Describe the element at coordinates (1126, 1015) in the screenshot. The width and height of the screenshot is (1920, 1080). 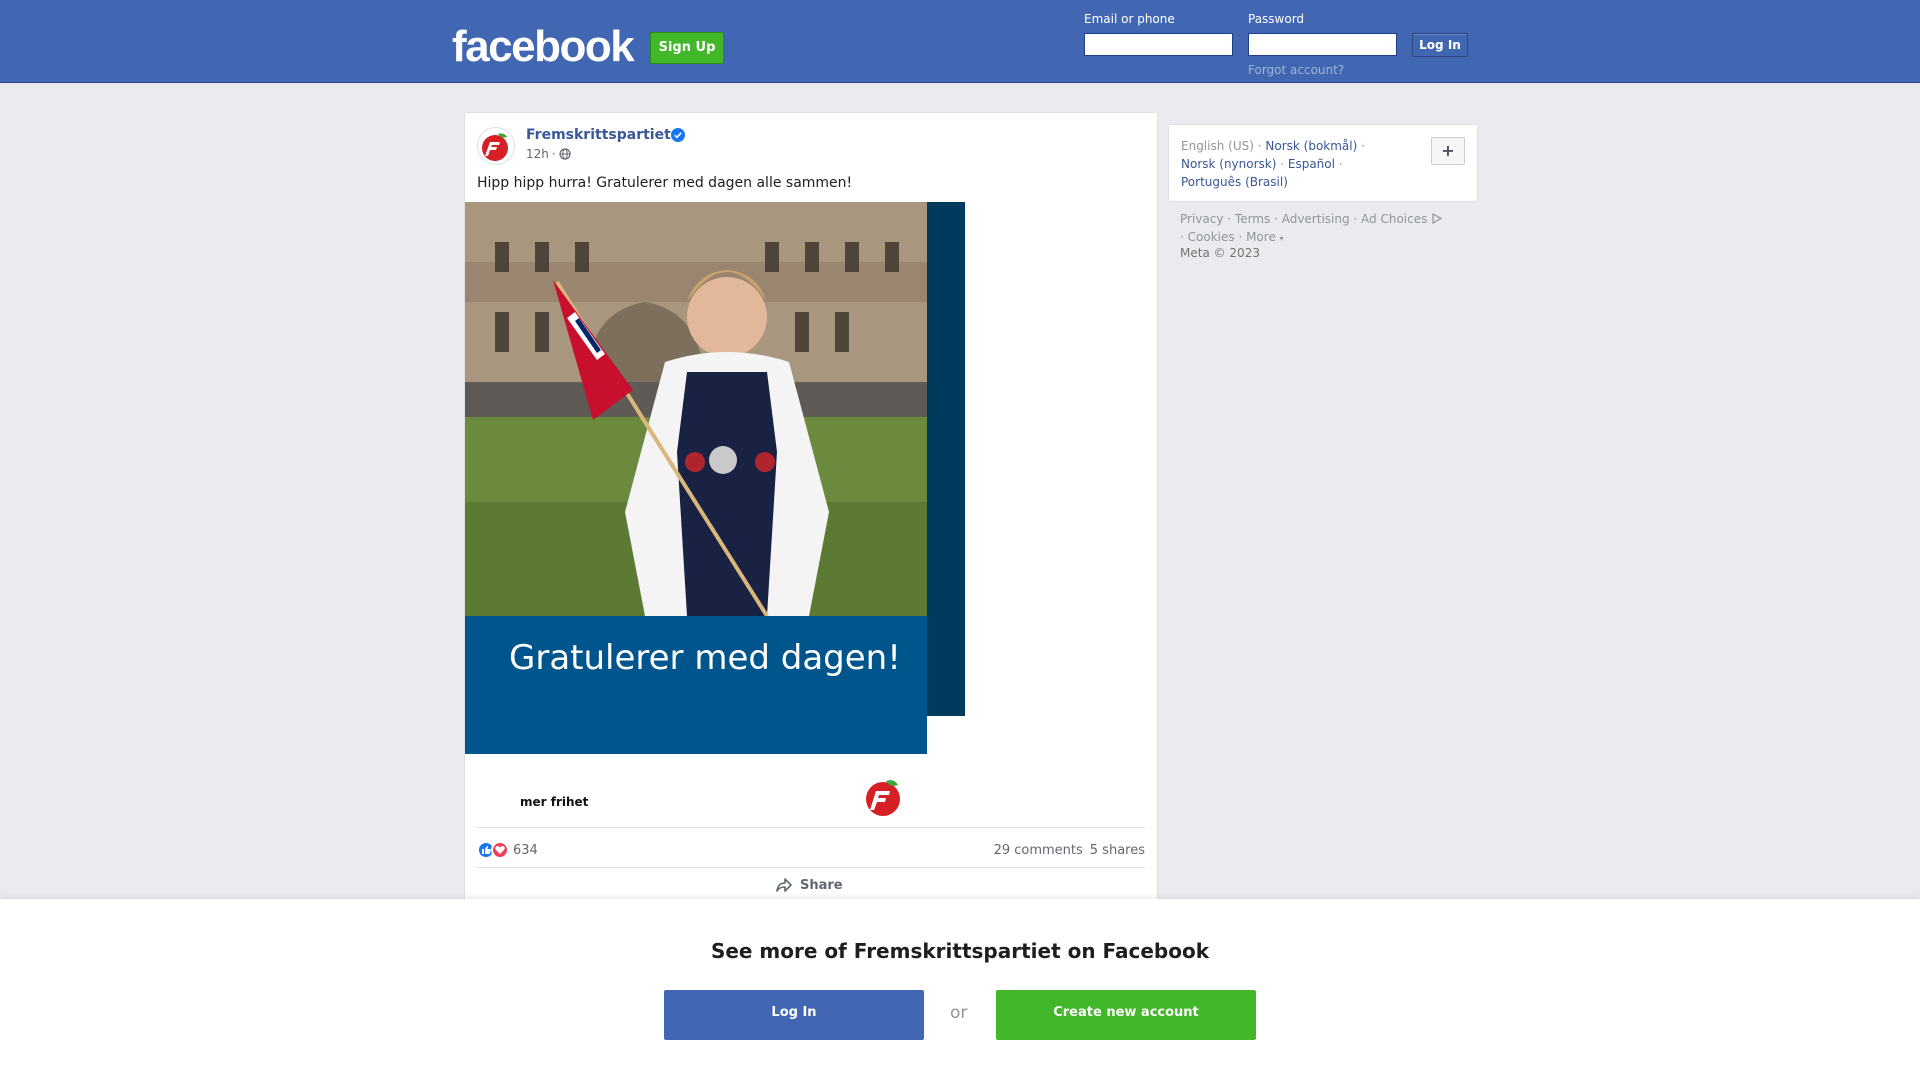
I see `create-account-button: Create new account` at that location.